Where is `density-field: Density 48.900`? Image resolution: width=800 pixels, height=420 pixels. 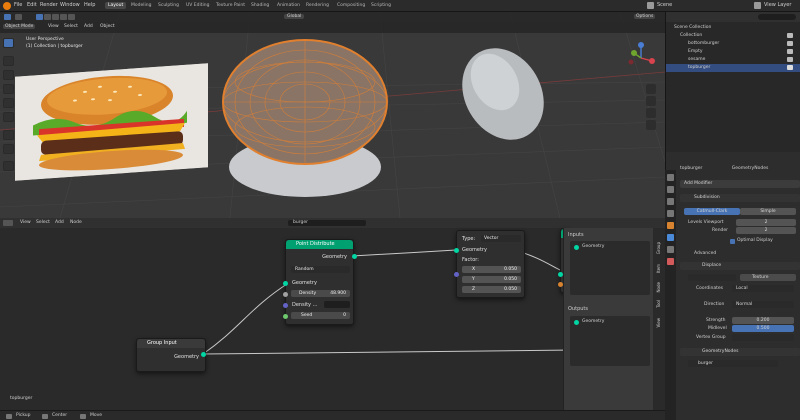
density-field: Density 48.900 is located at coordinates (320, 293).